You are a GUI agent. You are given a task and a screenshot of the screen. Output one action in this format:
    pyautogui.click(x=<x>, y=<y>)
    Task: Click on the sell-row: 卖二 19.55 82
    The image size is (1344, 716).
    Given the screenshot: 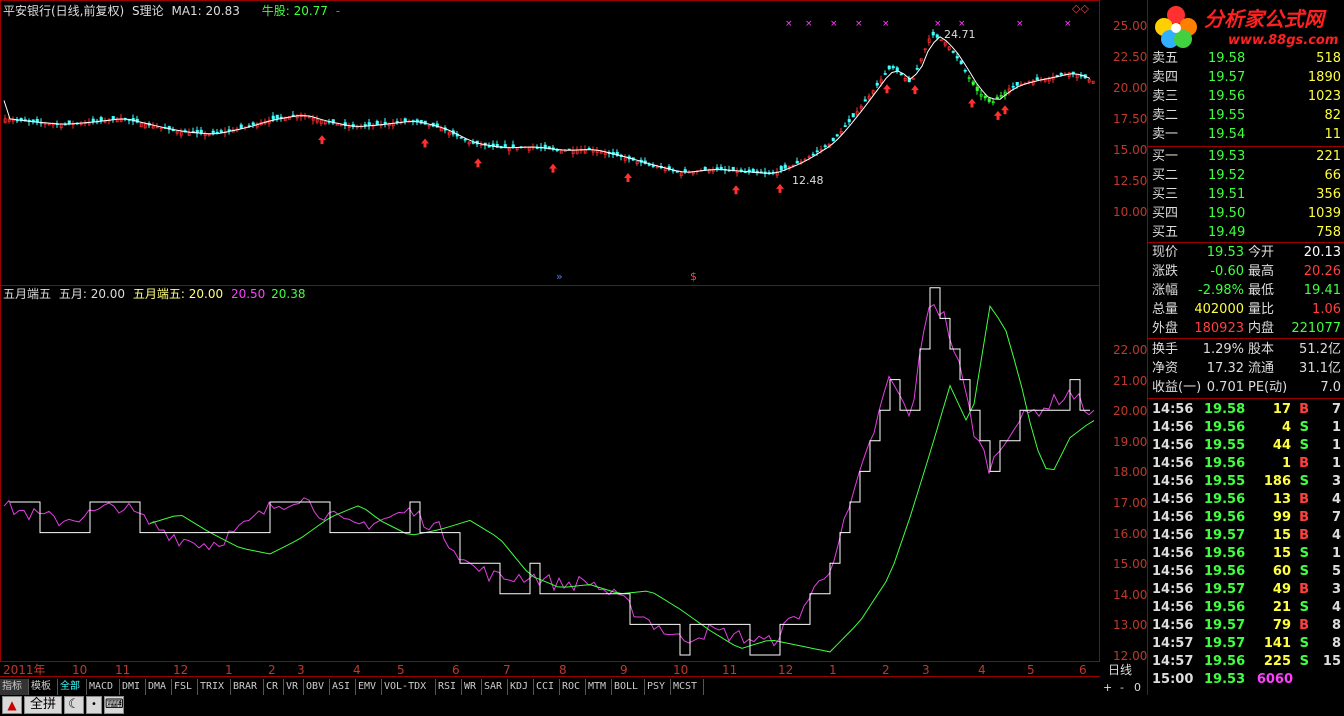 What is the action you would take?
    pyautogui.click(x=1246, y=116)
    